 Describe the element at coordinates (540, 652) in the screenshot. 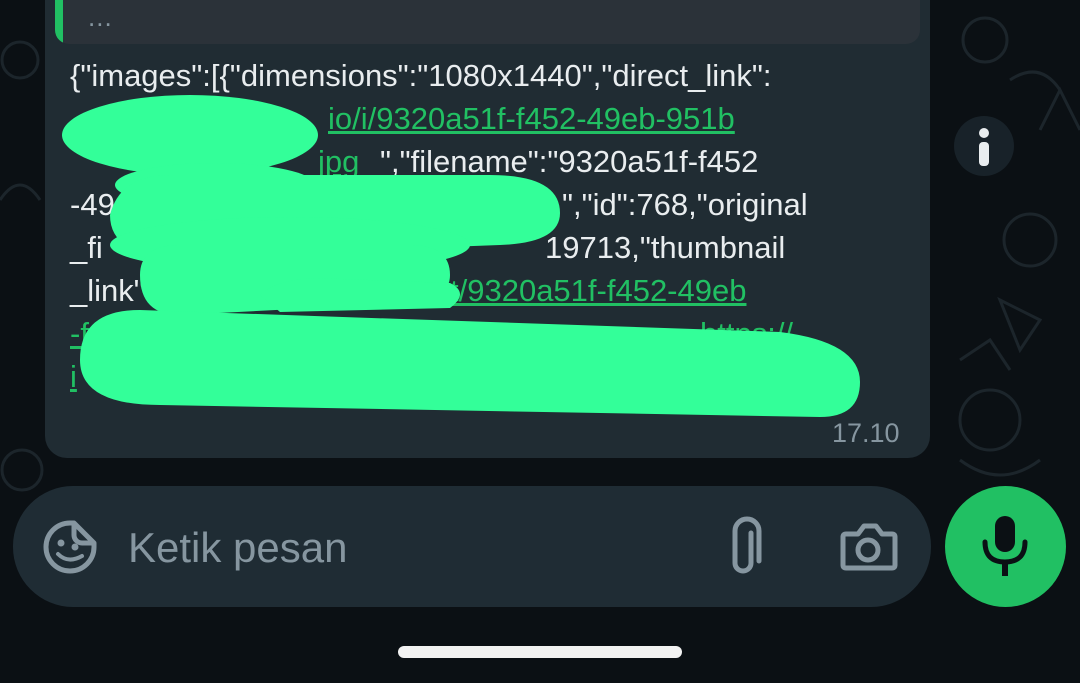

I see `home-gesture-bar` at that location.